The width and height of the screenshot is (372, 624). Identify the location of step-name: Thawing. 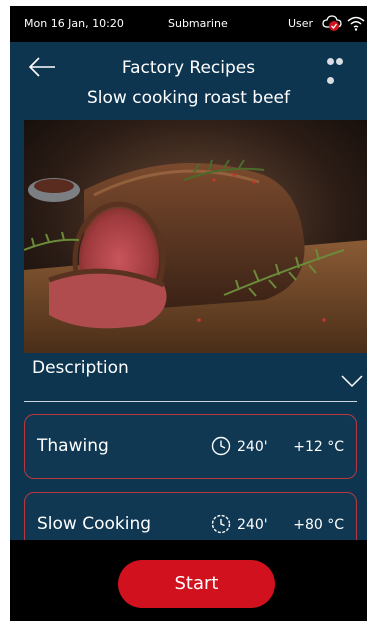
(73, 446).